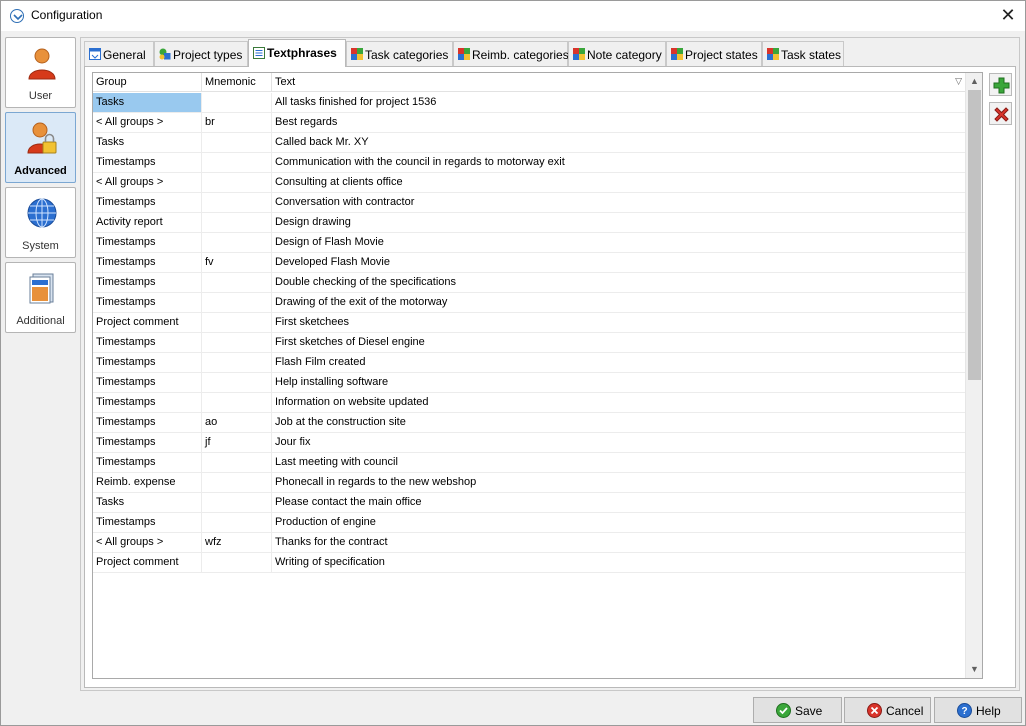  Describe the element at coordinates (974, 235) in the screenshot. I see `scrollbar-thumb` at that location.